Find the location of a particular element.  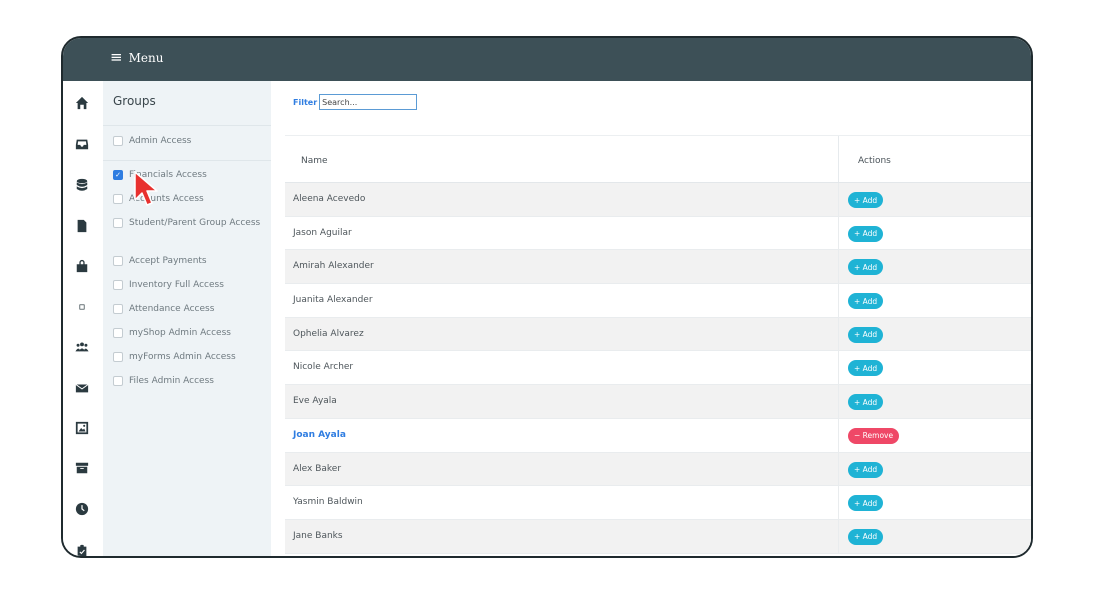

menu-label: Menu is located at coordinates (146, 57).